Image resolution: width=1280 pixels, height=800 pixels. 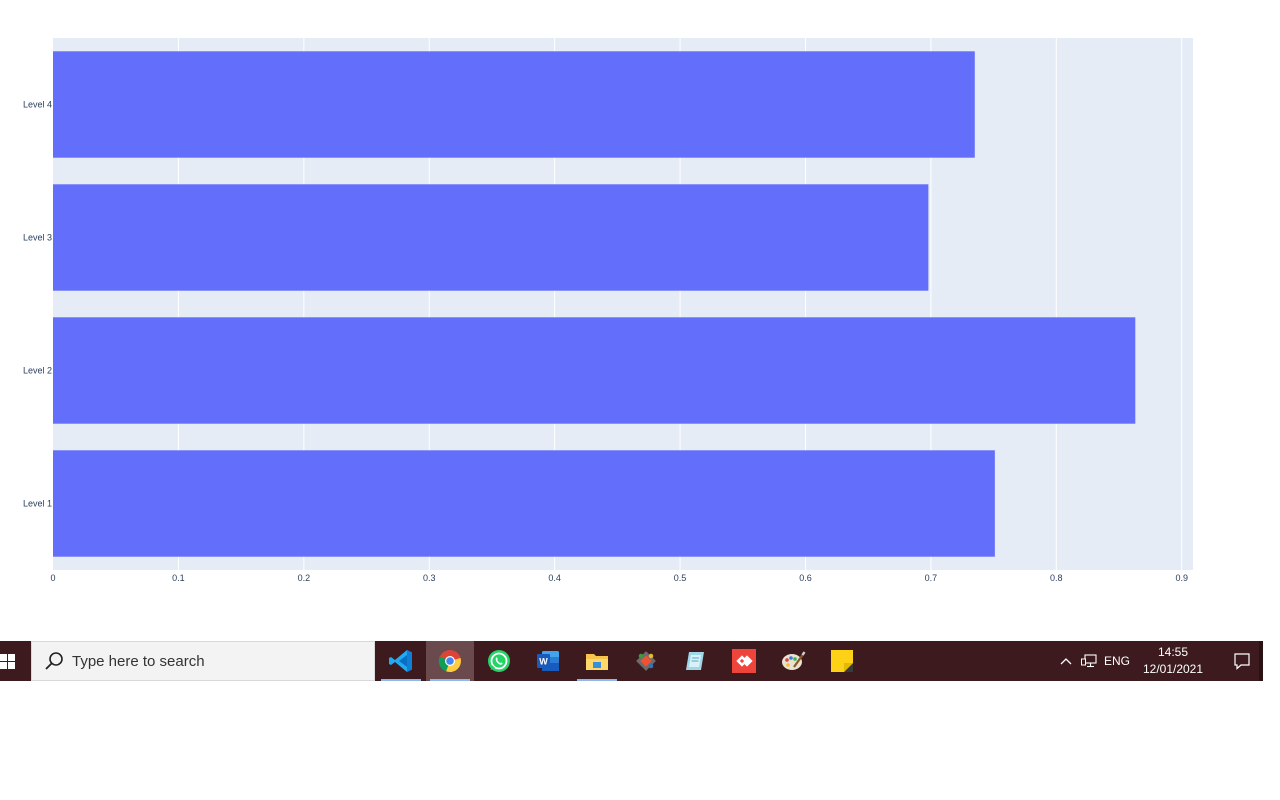 I want to click on x-tick-label: 0.4, so click(x=554, y=578).